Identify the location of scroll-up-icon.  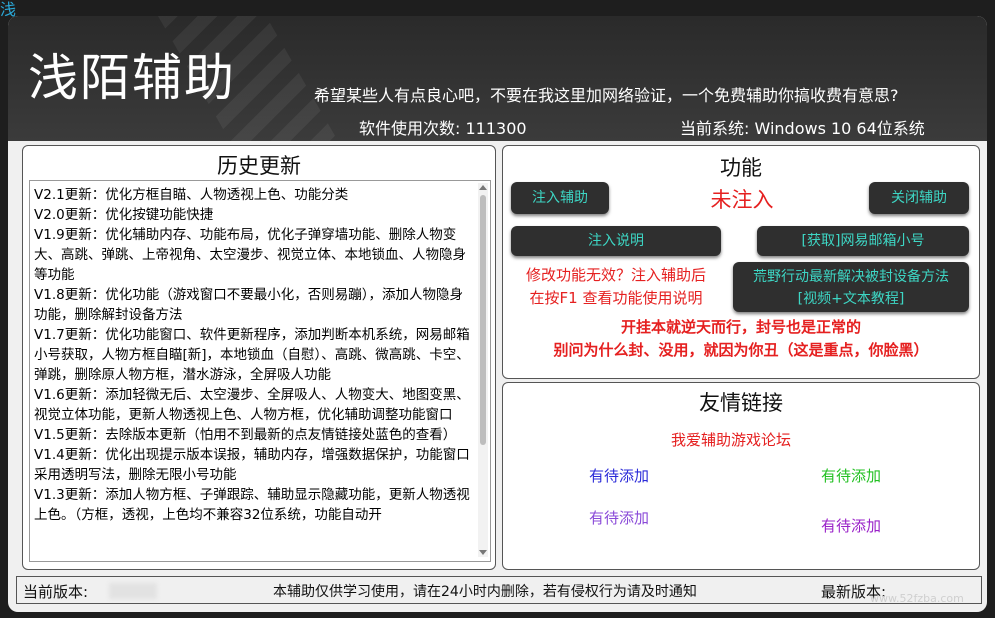
(483, 187).